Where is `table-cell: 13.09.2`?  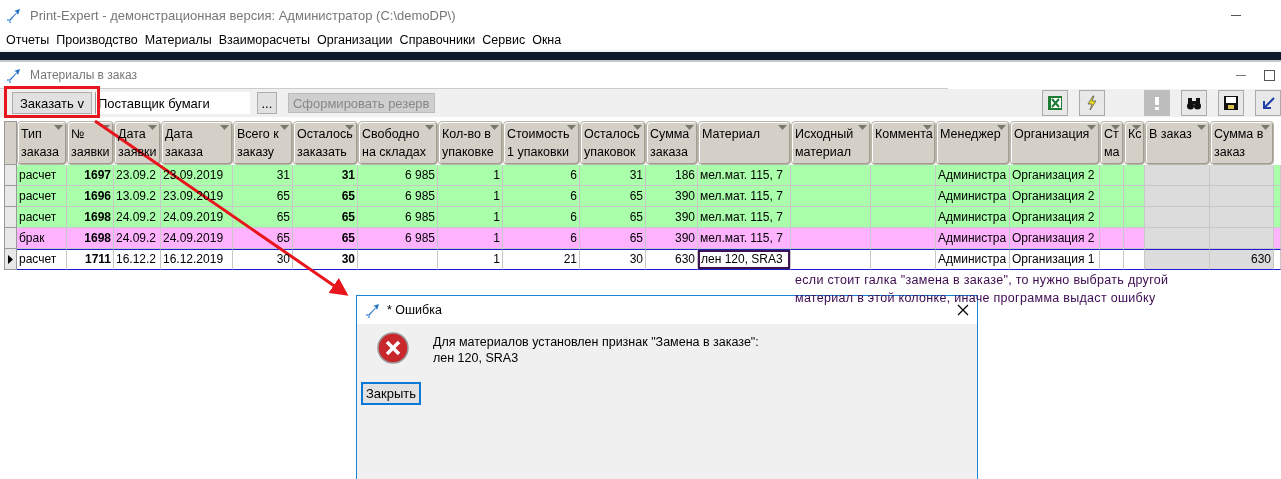 table-cell: 13.09.2 is located at coordinates (137, 196).